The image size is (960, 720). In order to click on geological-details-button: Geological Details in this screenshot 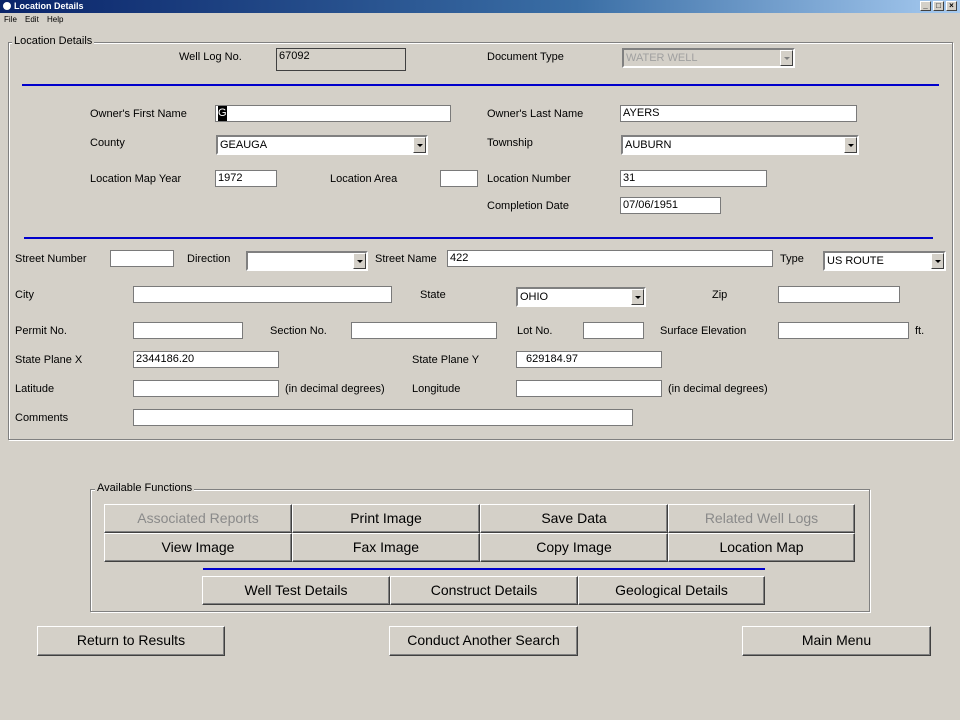, I will do `click(671, 590)`.